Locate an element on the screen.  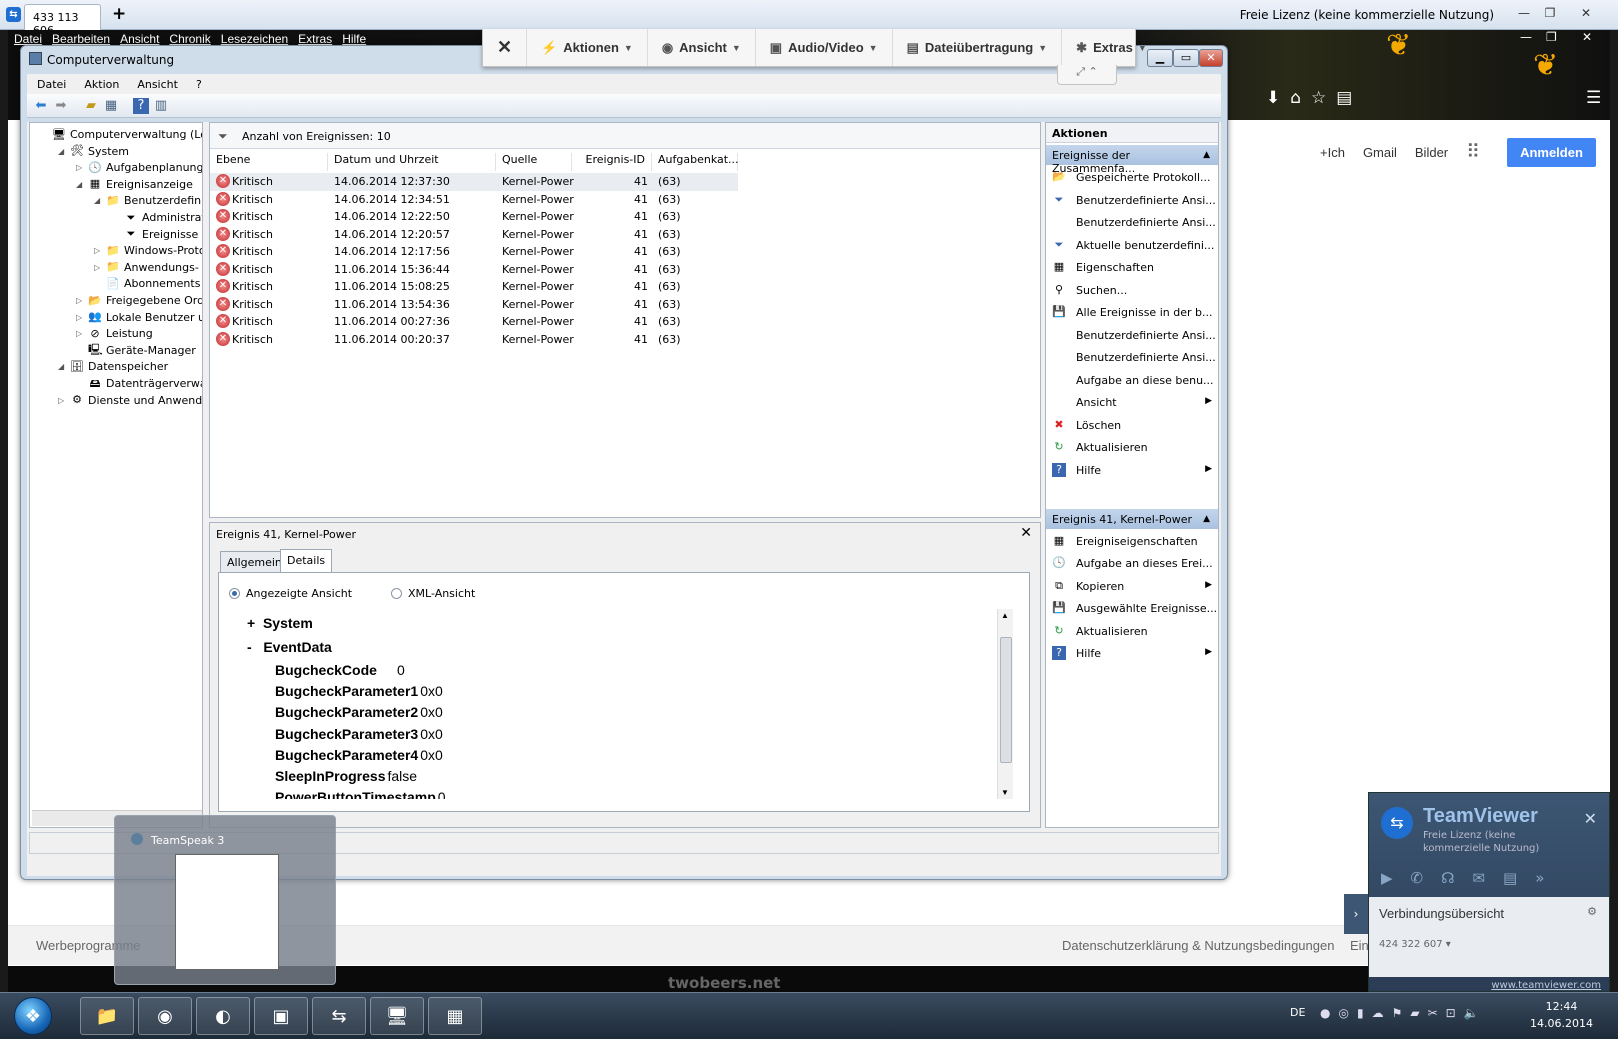
close-button: ✕ is located at coordinates (1586, 13).